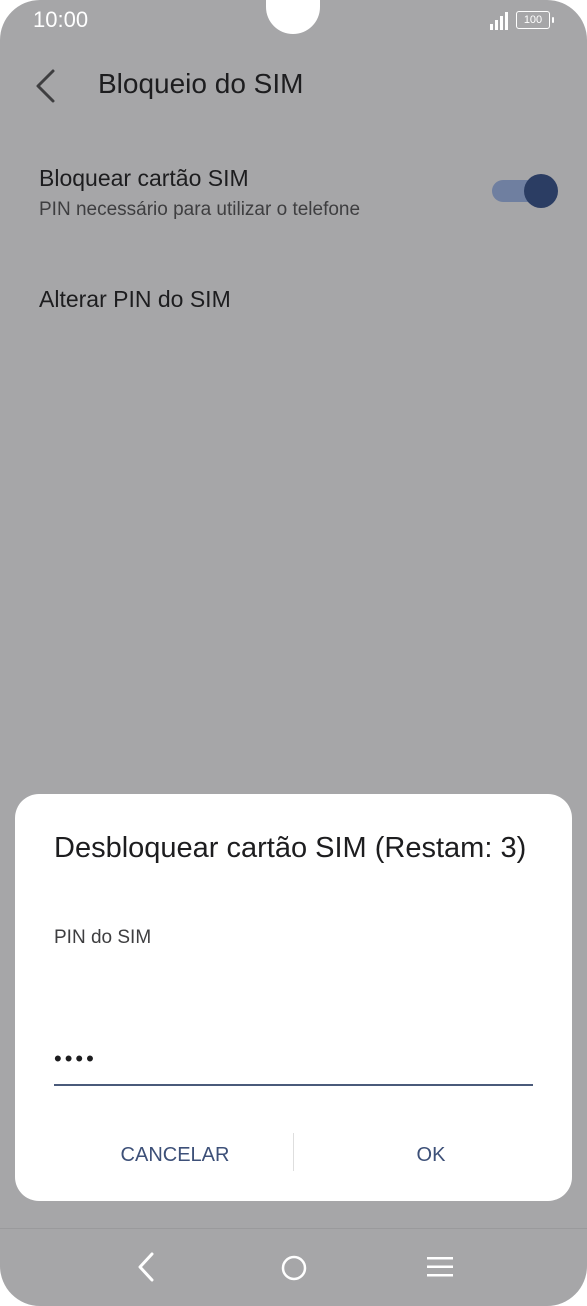 Image resolution: width=587 pixels, height=1306 pixels. Describe the element at coordinates (293, 1152) in the screenshot. I see `button-divider` at that location.